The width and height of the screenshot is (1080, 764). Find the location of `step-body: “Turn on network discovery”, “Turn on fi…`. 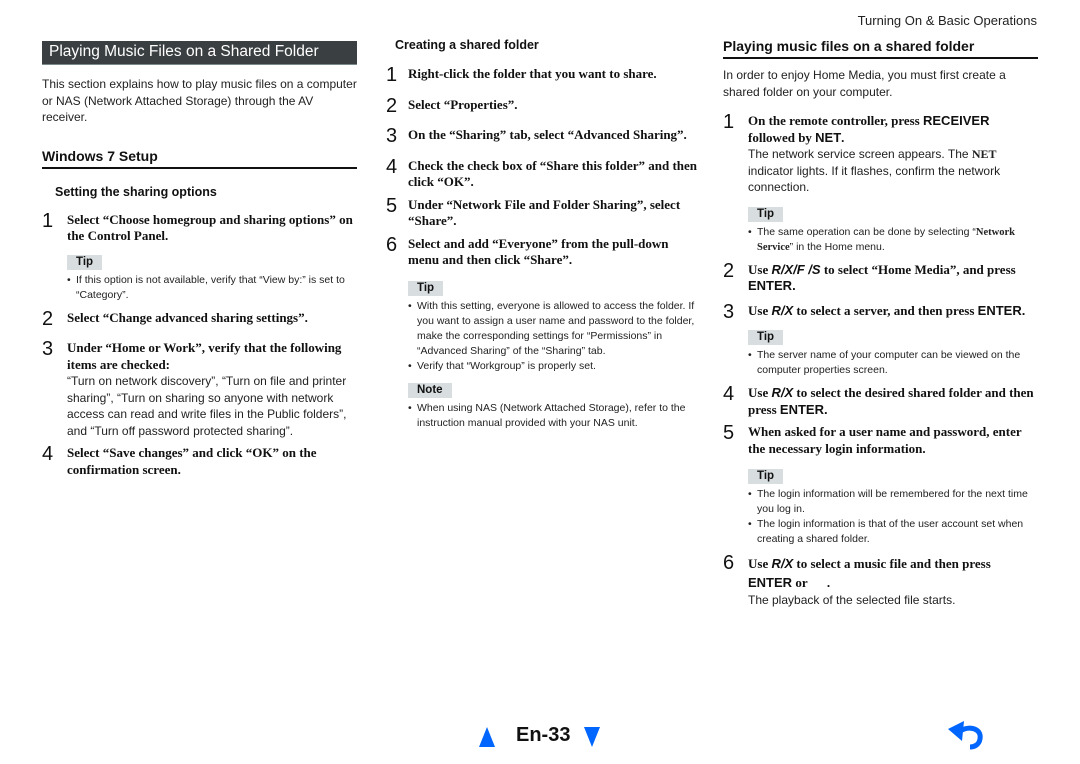

step-body: “Turn on network discovery”, “Turn on fi… is located at coordinates (207, 406).